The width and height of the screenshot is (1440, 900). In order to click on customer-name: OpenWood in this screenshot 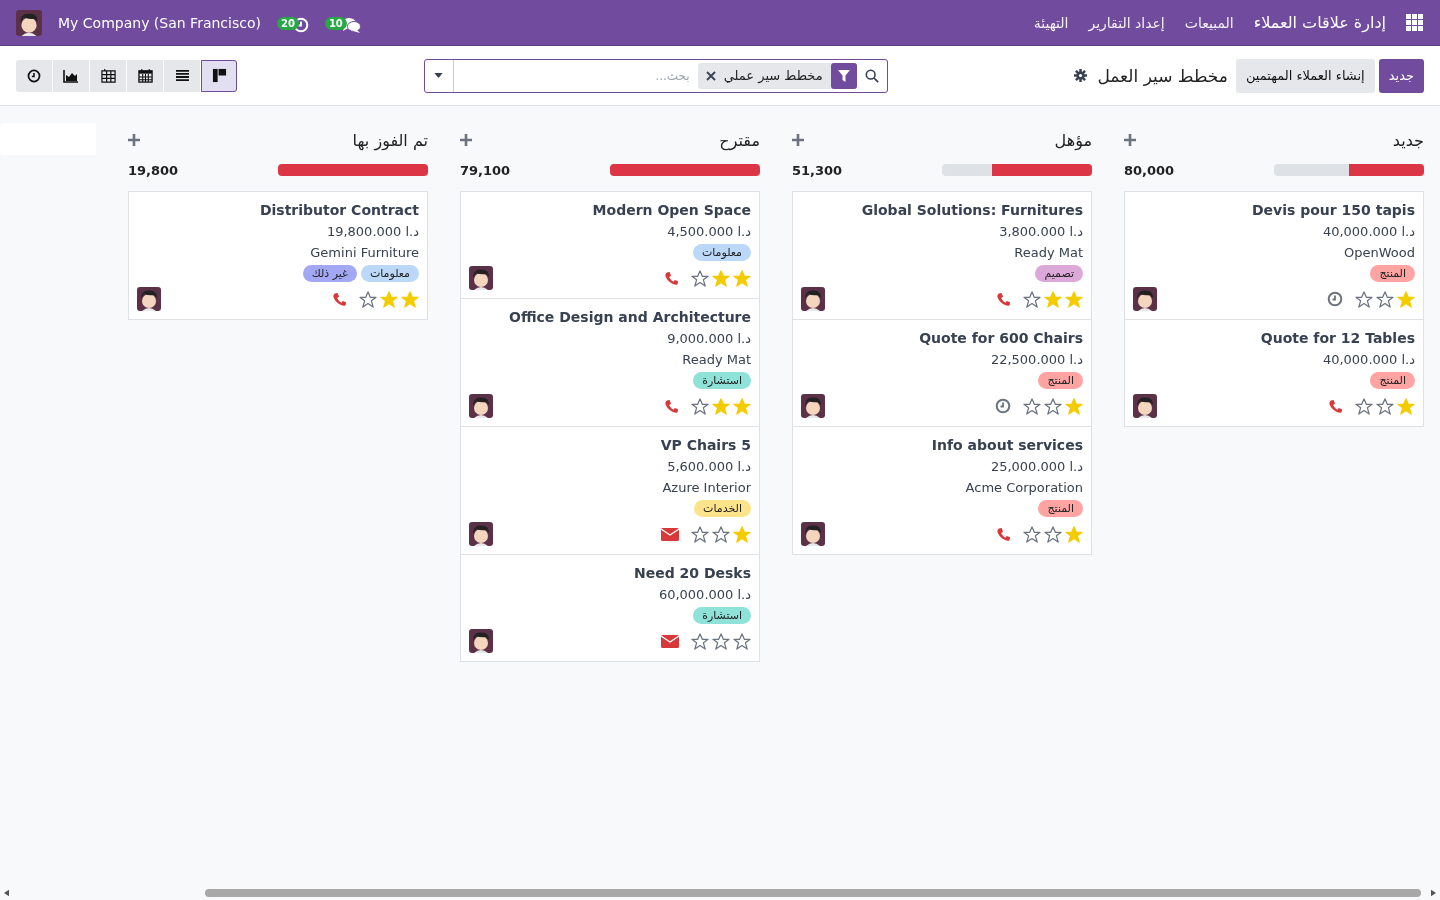, I will do `click(1379, 253)`.